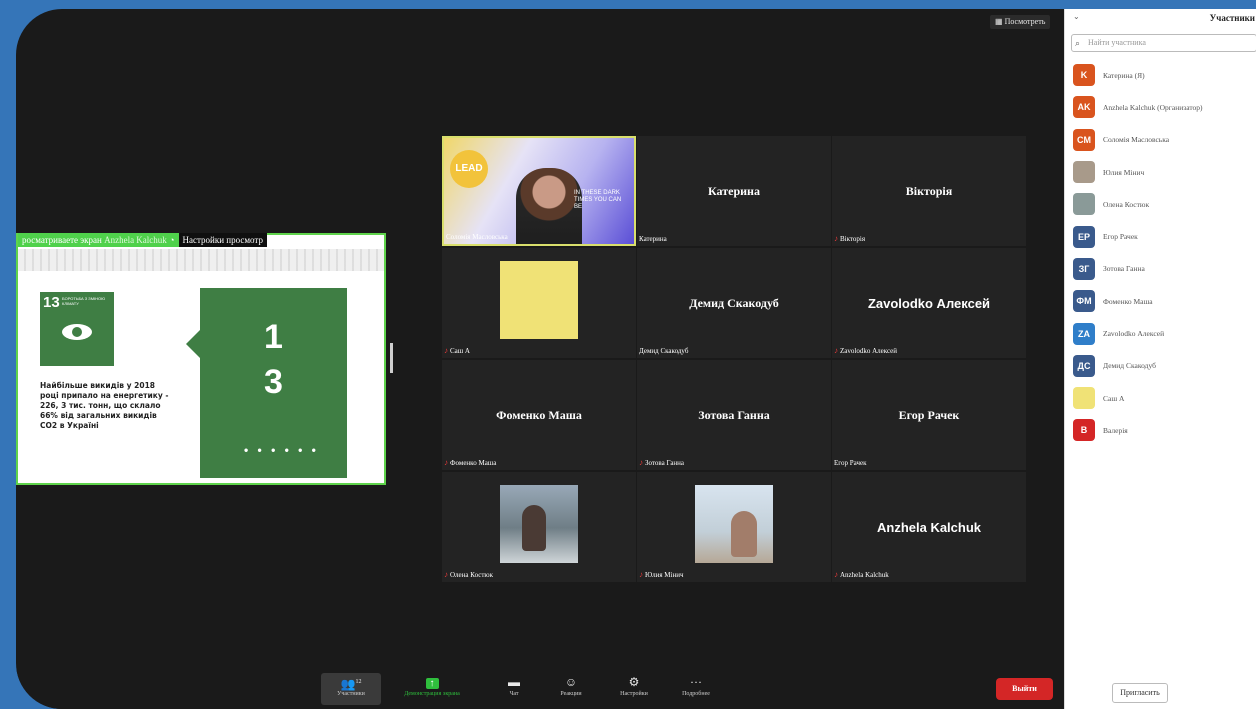 The width and height of the screenshot is (1256, 709). Describe the element at coordinates (1164, 398) in the screenshot. I see `participant-row: Саш А` at that location.